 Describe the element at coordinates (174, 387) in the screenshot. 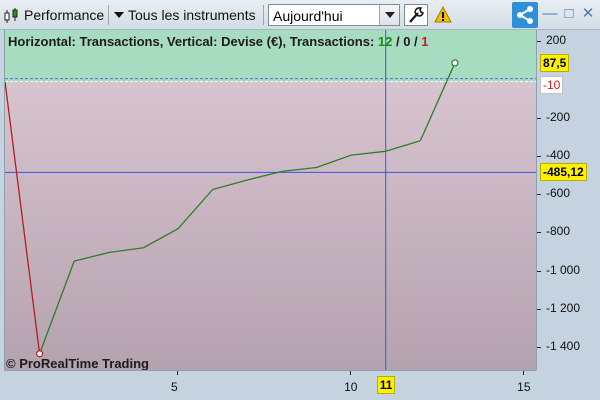

I see `x-tick-label: 5` at that location.